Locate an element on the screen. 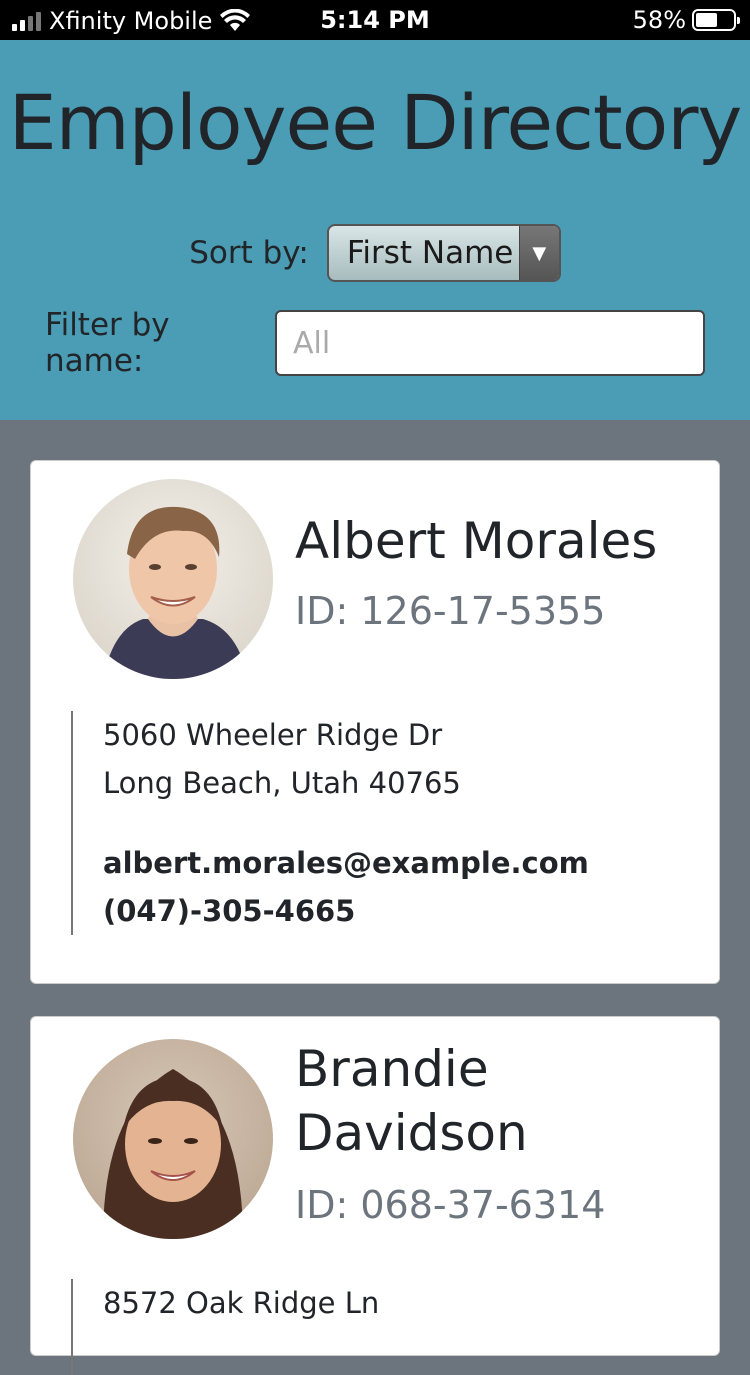 The width and height of the screenshot is (750, 1375). filter-input is located at coordinates (490, 343).